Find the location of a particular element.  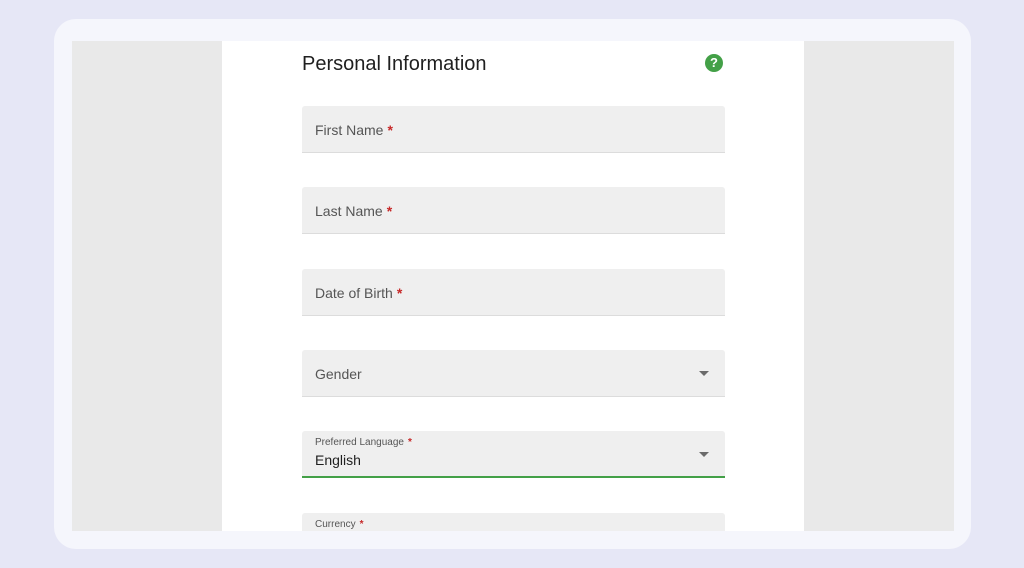

first-name-field: First Name * is located at coordinates (513, 129).